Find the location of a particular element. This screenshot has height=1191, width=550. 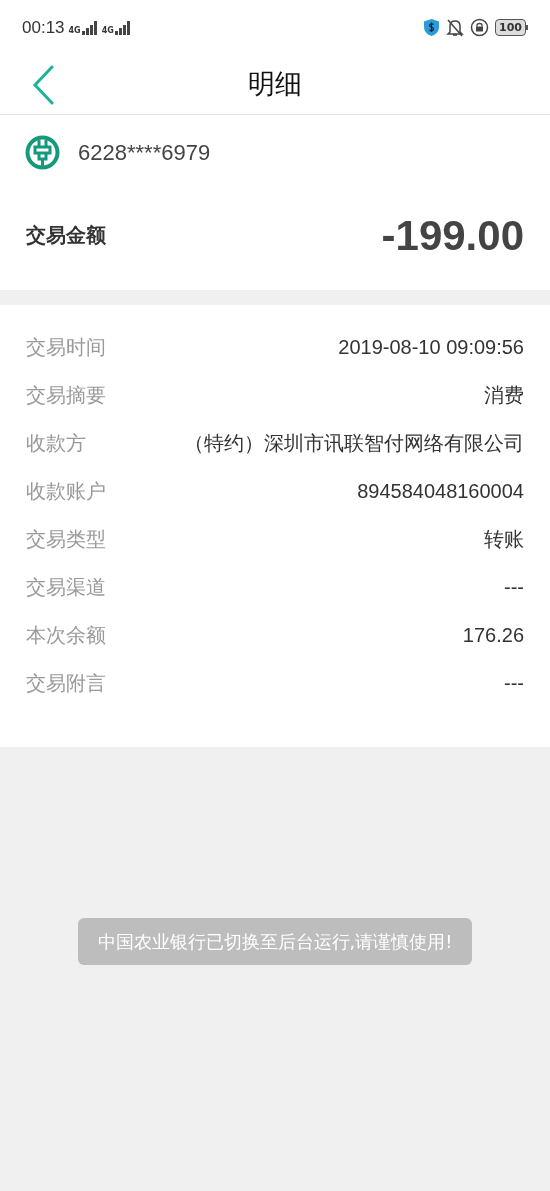

detail-label: 交易类型 is located at coordinates (66, 539).